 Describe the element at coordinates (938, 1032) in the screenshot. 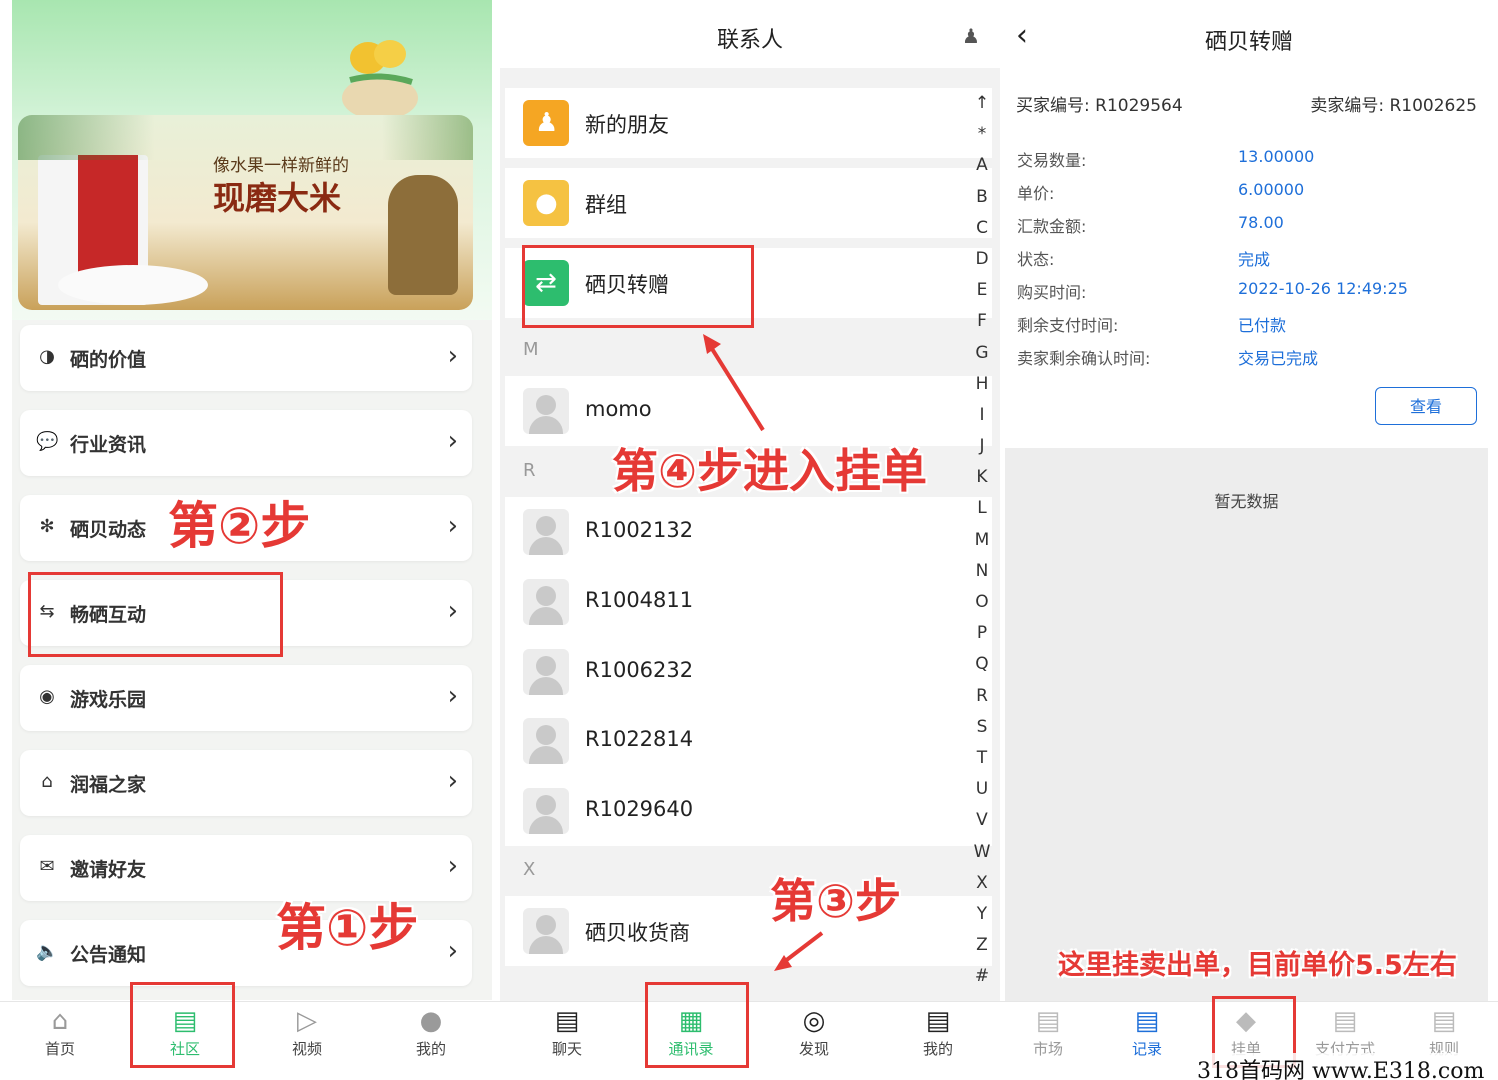

I see `tab-mine: ▤ 我的` at that location.